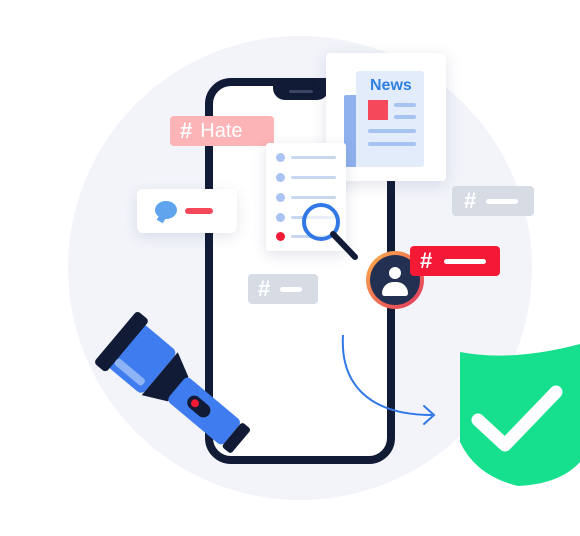 This screenshot has width=580, height=536. What do you see at coordinates (173, 382) in the screenshot?
I see `flashlight-icon` at bounding box center [173, 382].